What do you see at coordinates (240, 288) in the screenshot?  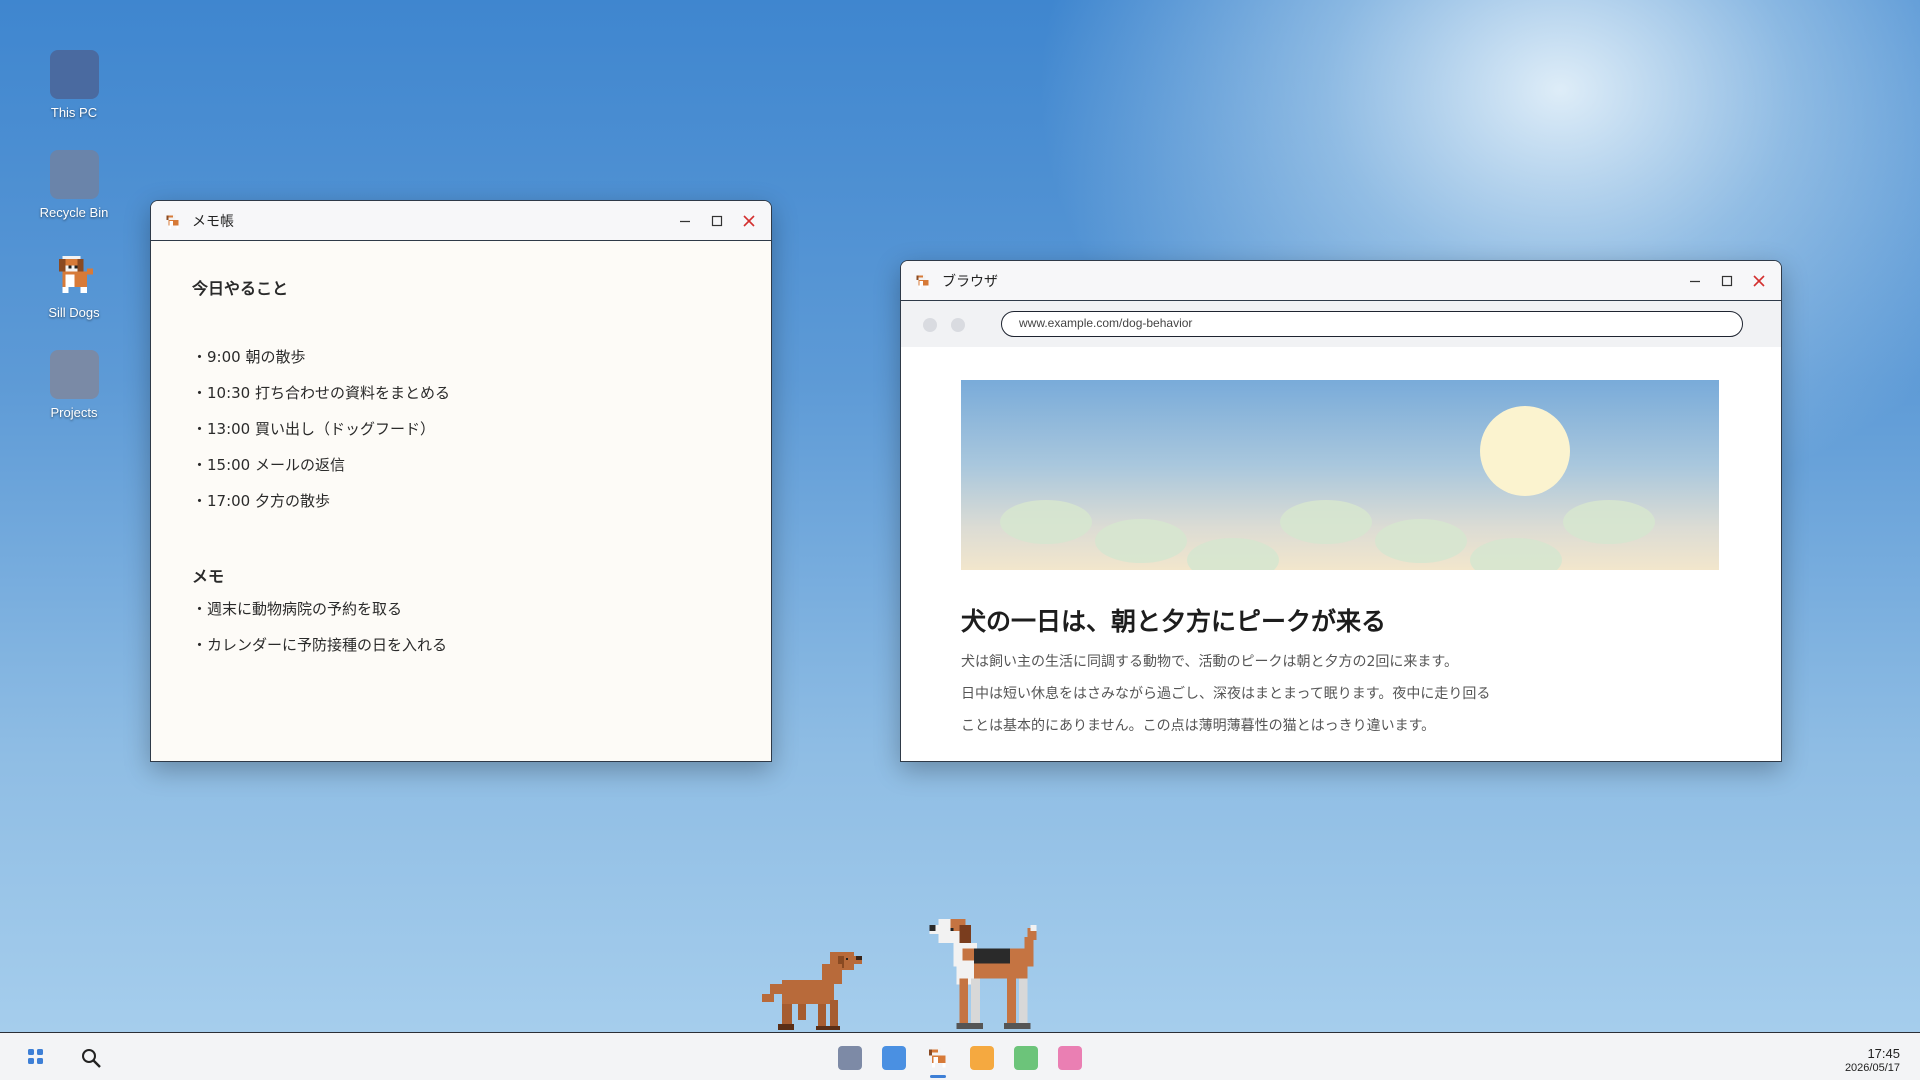 I see `notepad-heading-todo: 今日やること` at bounding box center [240, 288].